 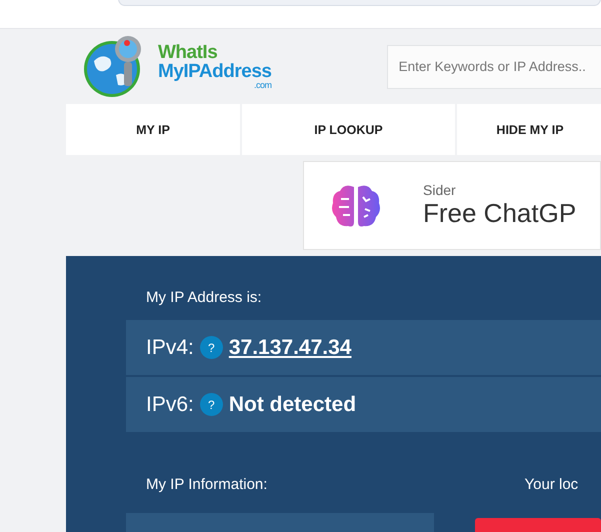 I want to click on nav-tab: HIDE MY IP, so click(x=529, y=129).